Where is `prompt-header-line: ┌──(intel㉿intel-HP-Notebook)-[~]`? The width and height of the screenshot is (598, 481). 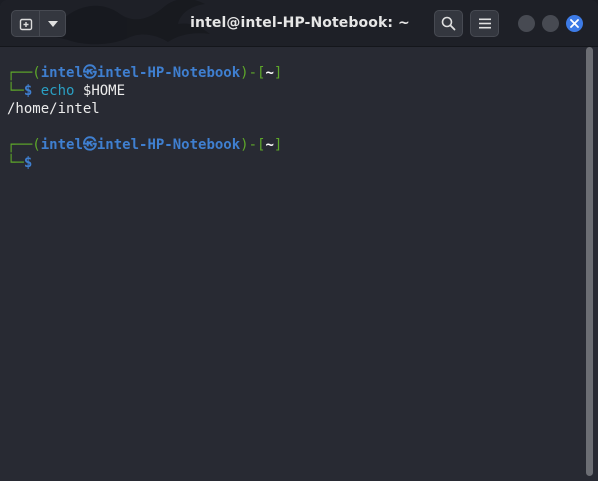
prompt-header-line: ┌──(intel㉿intel-HP-Notebook)-[~] is located at coordinates (144, 73).